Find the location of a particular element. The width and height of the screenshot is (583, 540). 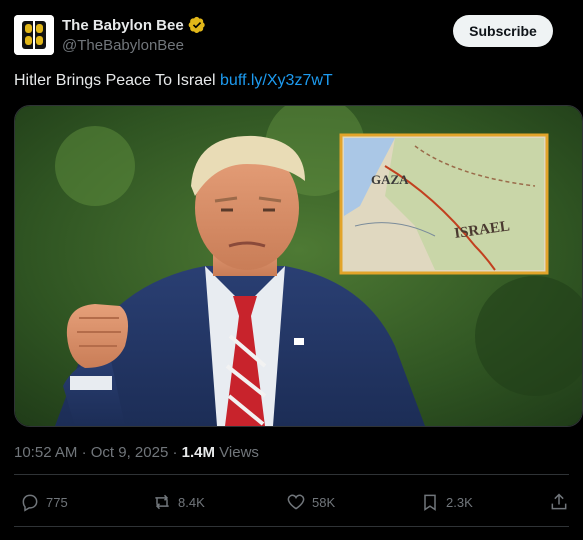

reply-button: 775 is located at coordinates (44, 502).